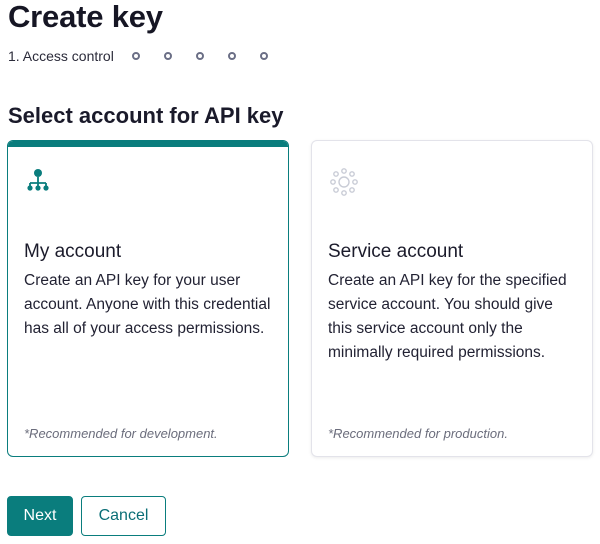  I want to click on card-recommendation-note: *Recommended for development., so click(121, 433).